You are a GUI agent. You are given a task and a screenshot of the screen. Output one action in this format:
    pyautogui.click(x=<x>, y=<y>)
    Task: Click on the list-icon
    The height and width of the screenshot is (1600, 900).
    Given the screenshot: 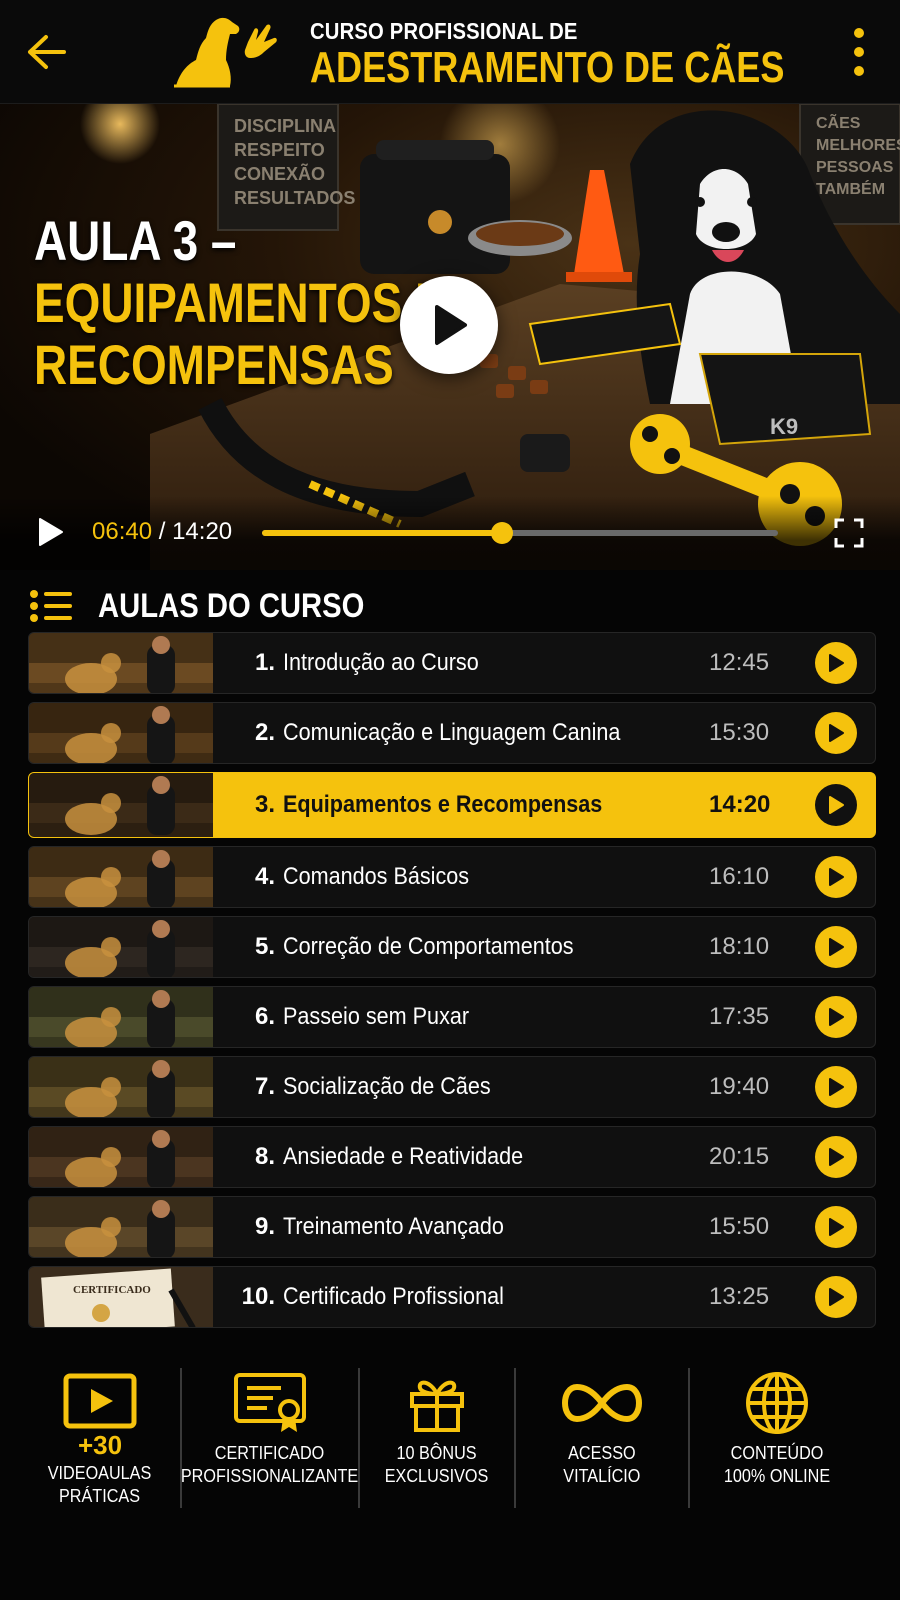 What is the action you would take?
    pyautogui.click(x=51, y=606)
    